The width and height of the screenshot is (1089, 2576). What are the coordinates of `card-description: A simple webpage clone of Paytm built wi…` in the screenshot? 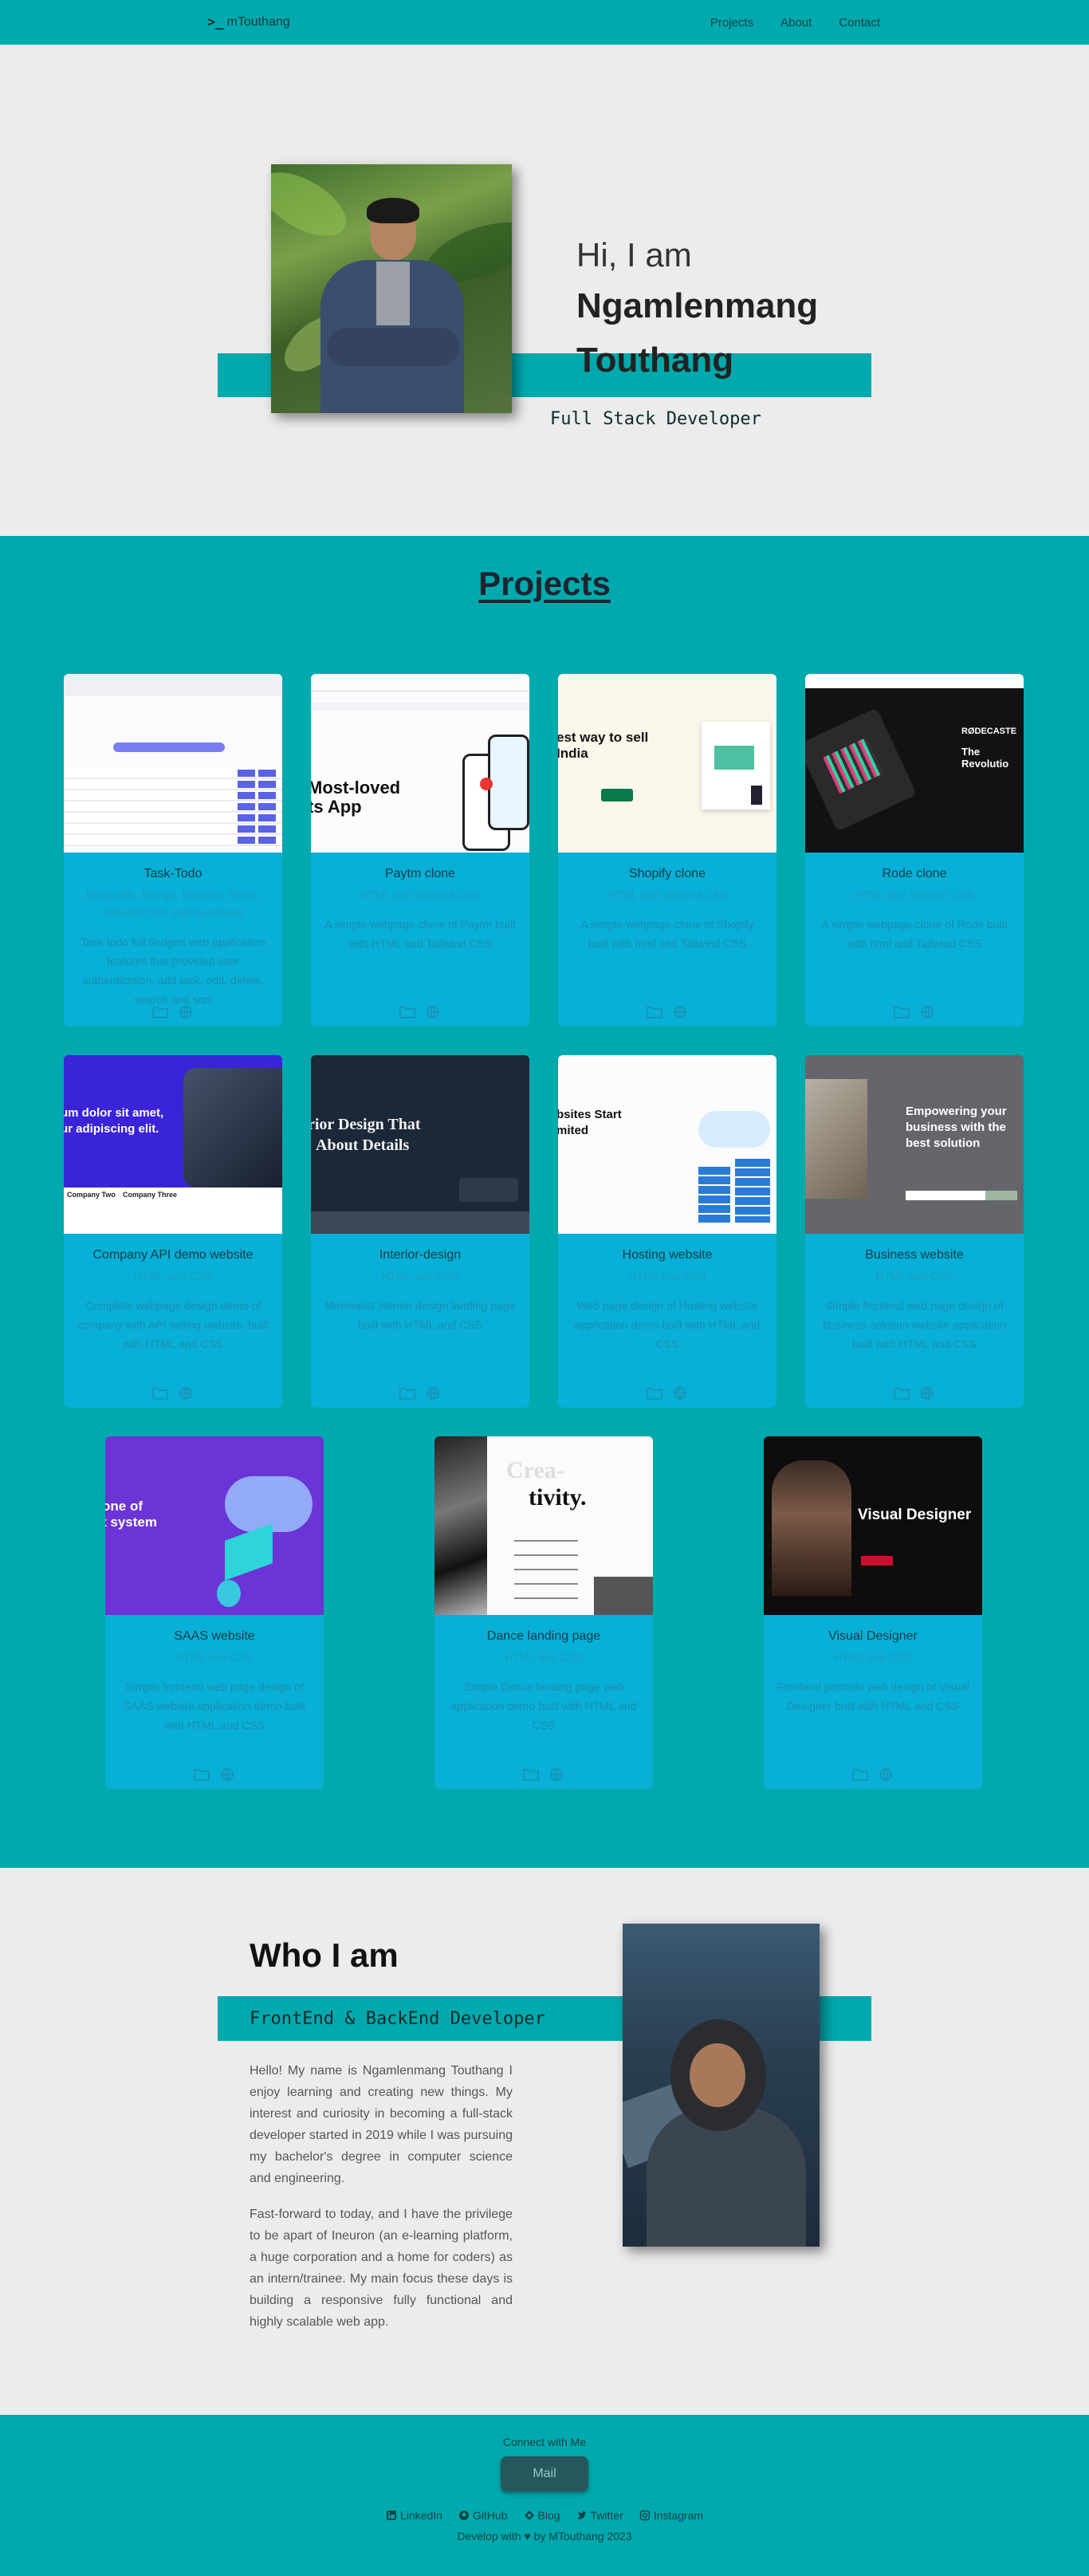 It's located at (420, 934).